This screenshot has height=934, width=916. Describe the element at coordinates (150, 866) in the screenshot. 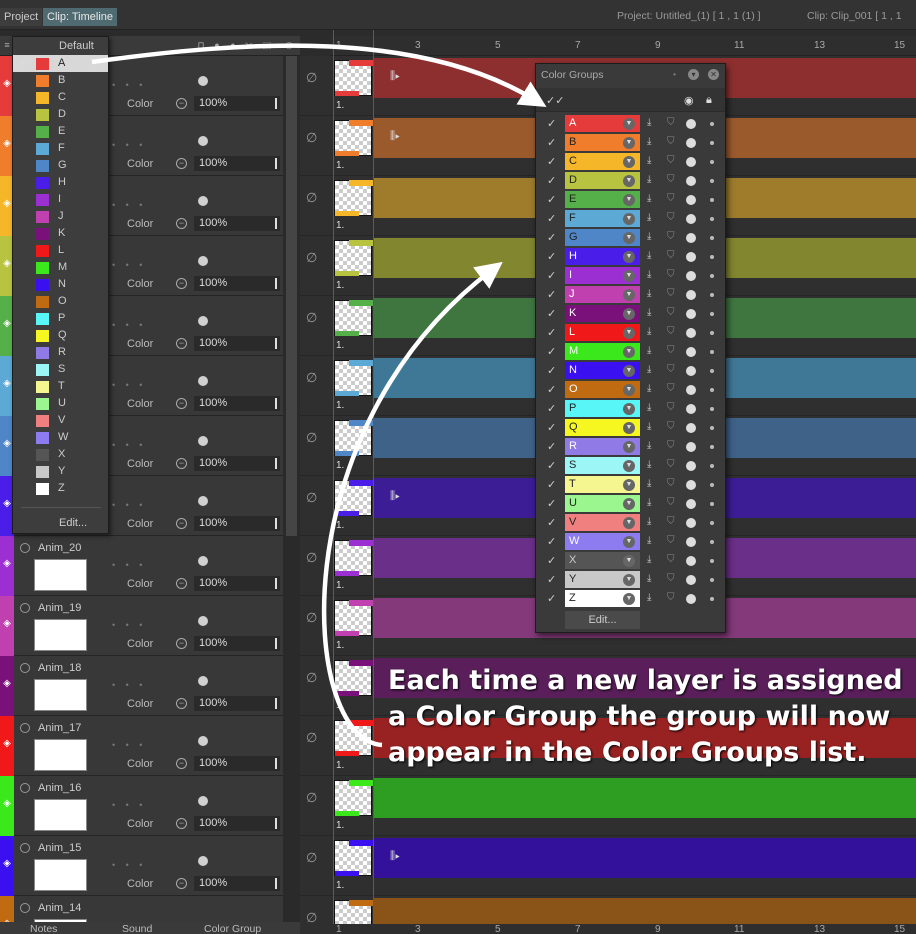

I see `layer-row: ◈ Anim_15 • • • Color −100%` at that location.